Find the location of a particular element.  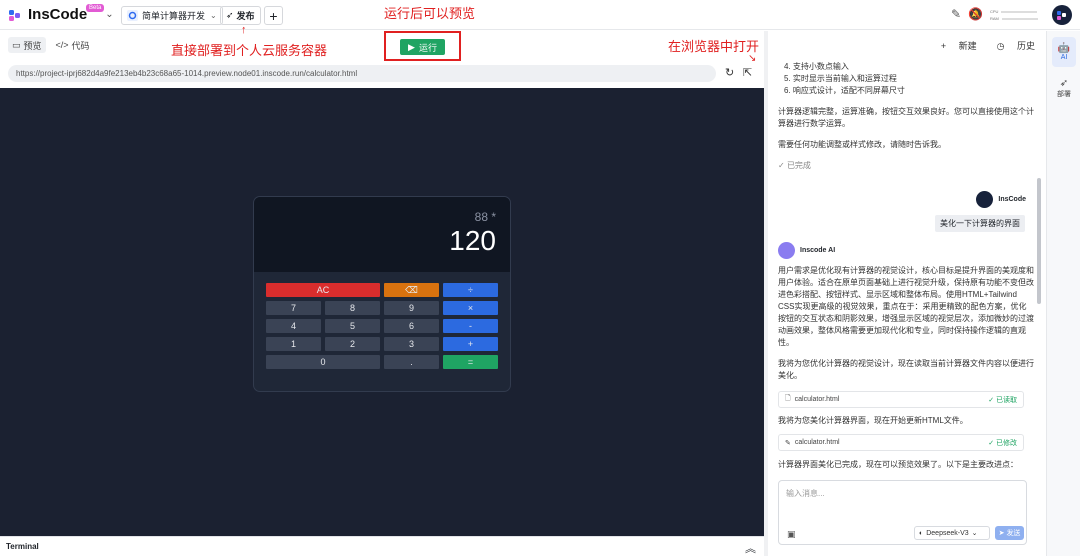

project-icon is located at coordinates (132, 15).